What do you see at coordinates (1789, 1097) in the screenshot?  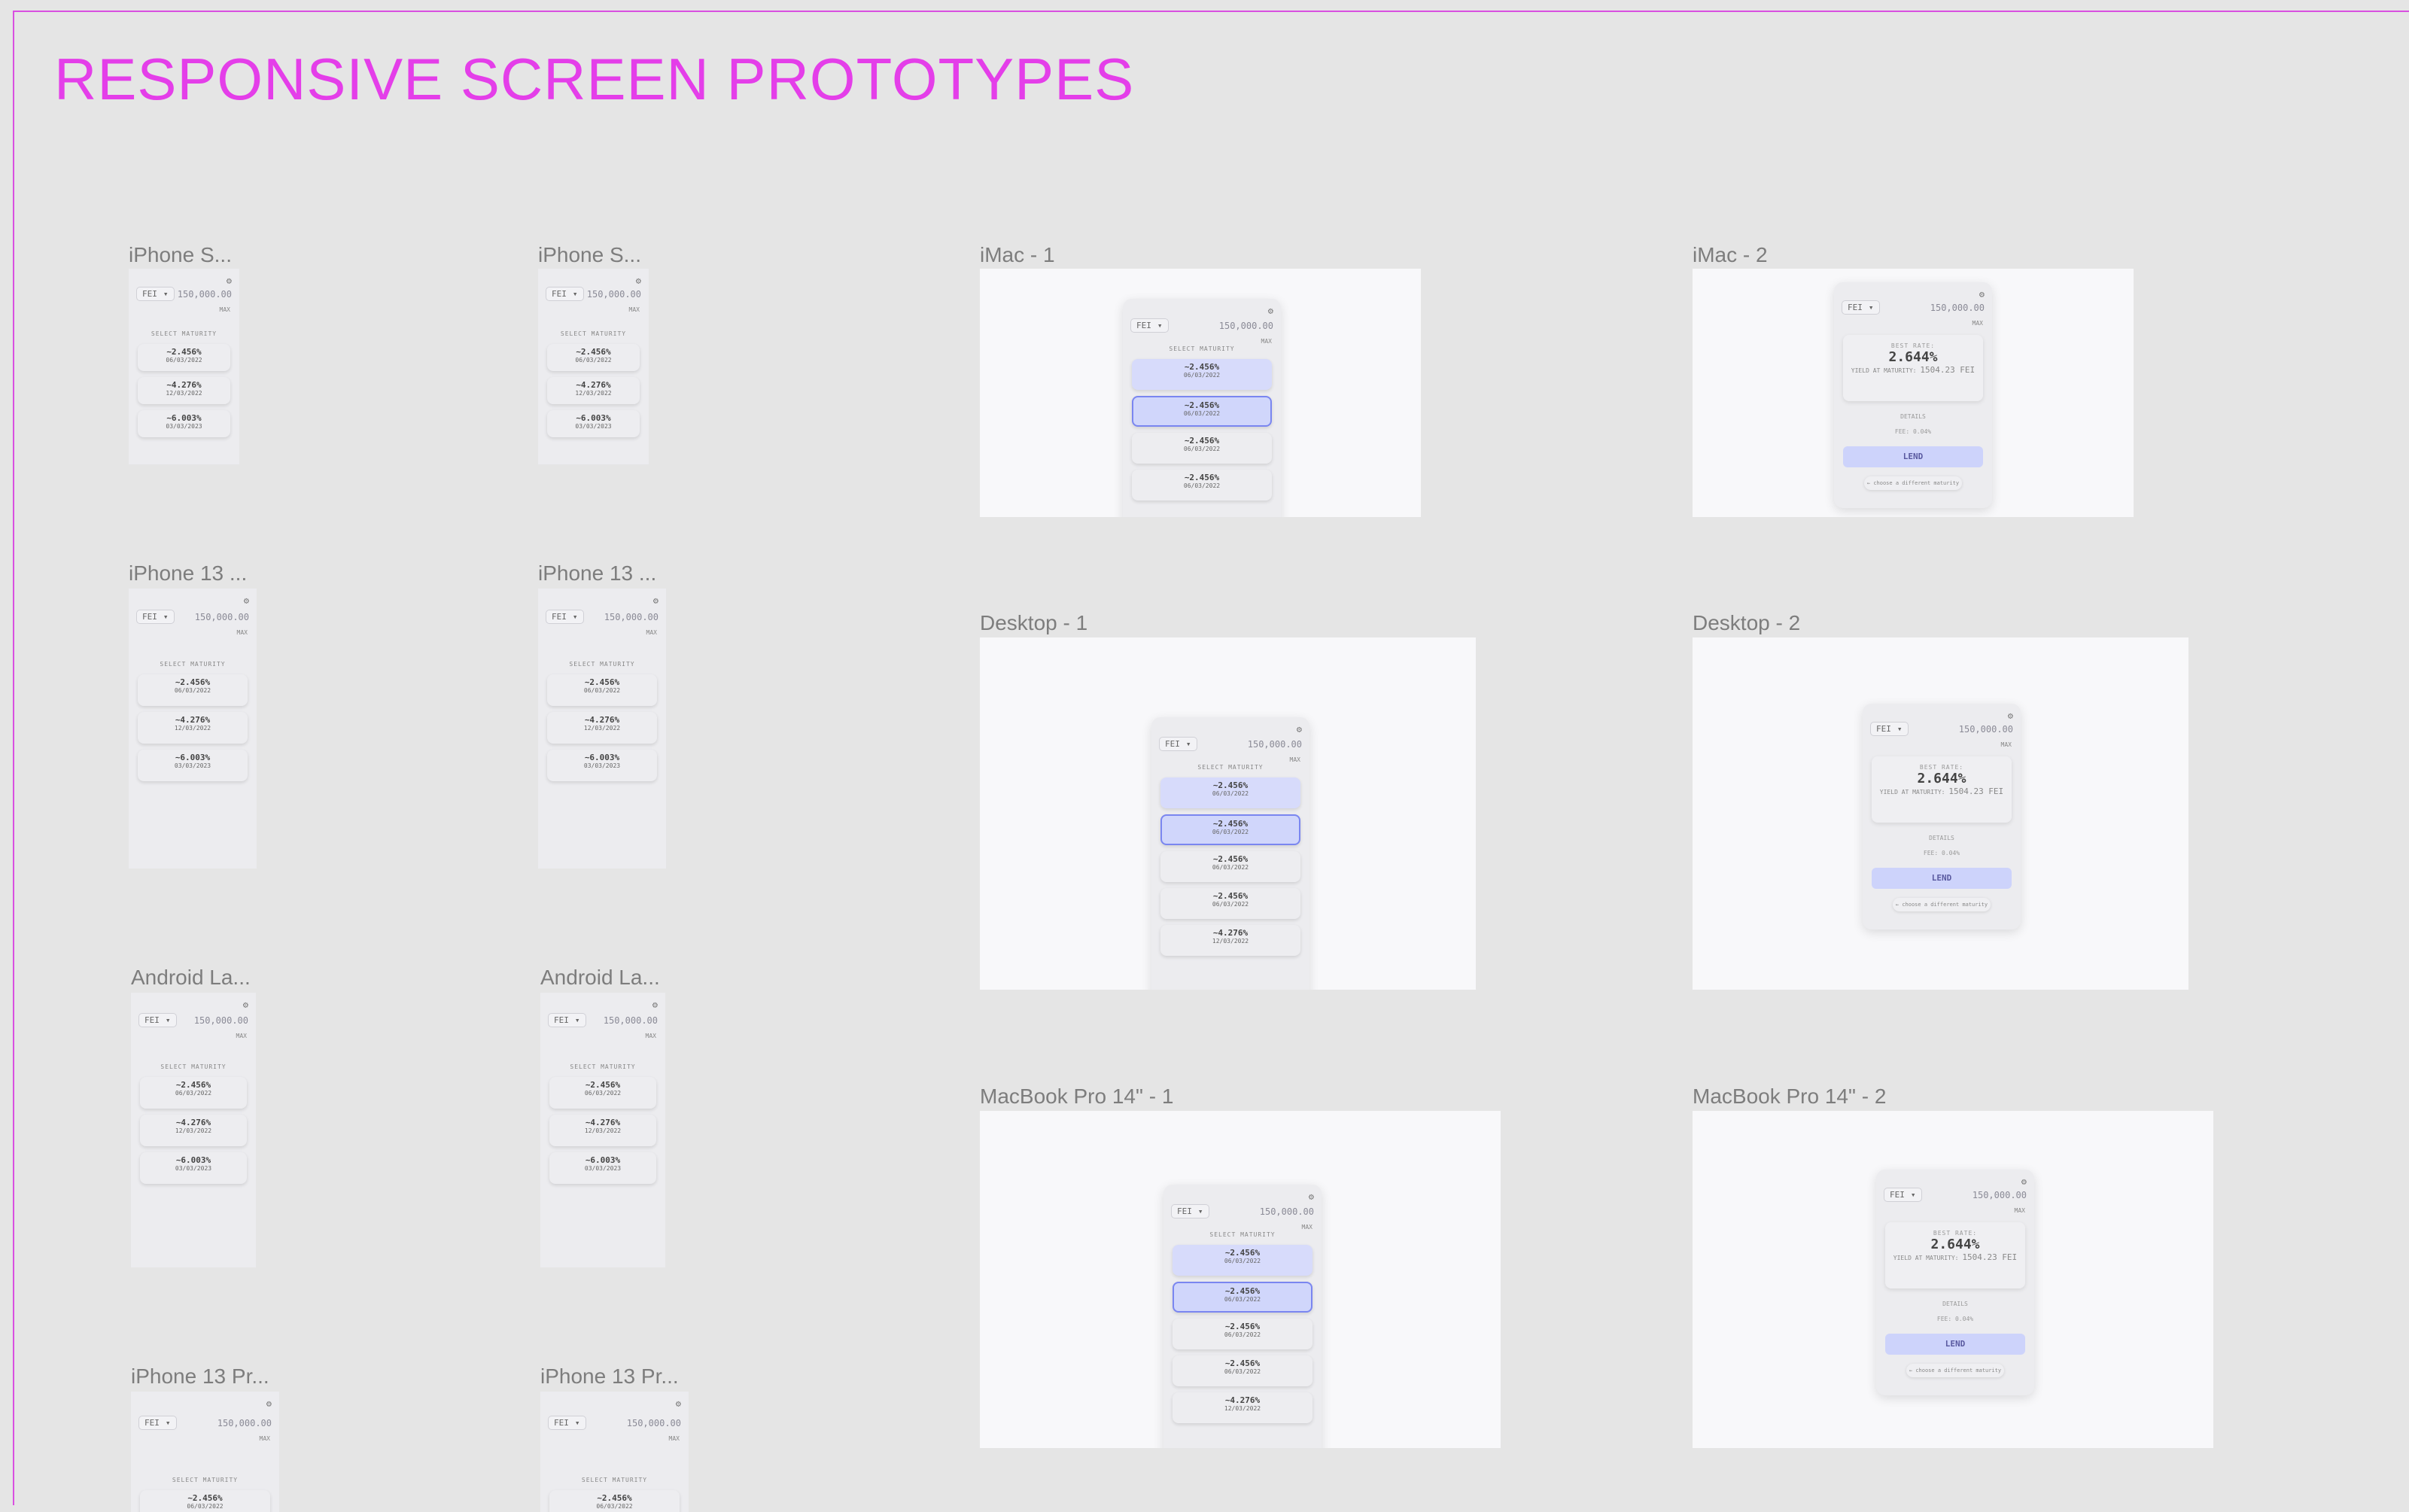 I see `frame-label: MacBook Pro 14" - 2` at bounding box center [1789, 1097].